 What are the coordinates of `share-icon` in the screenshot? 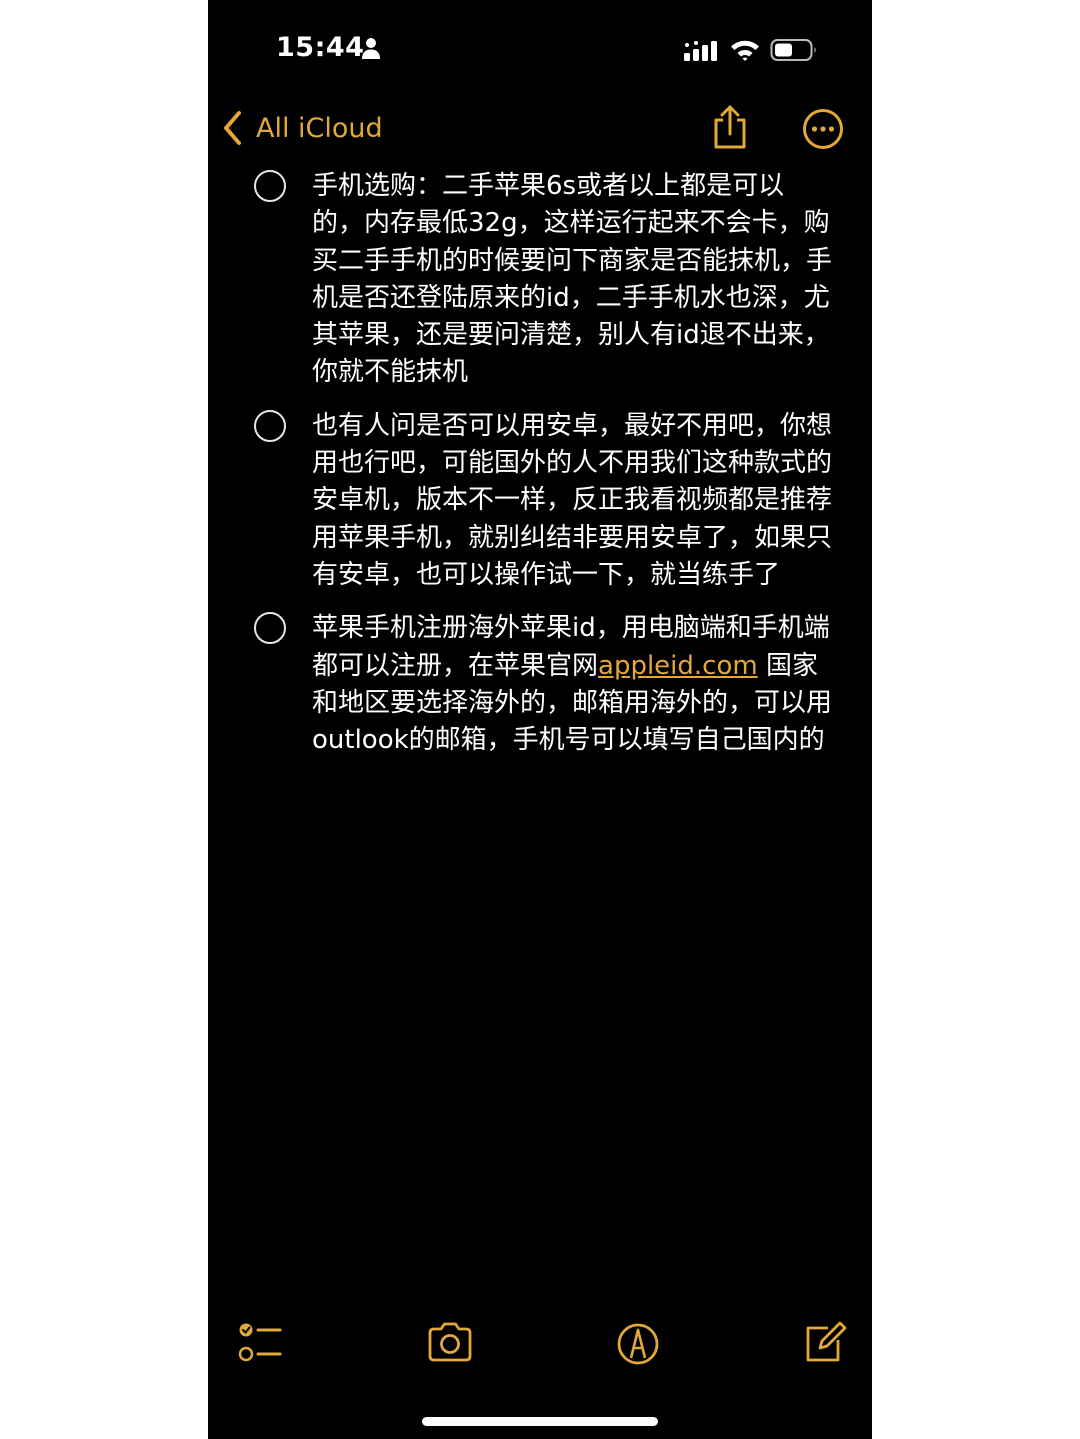 It's located at (730, 127).